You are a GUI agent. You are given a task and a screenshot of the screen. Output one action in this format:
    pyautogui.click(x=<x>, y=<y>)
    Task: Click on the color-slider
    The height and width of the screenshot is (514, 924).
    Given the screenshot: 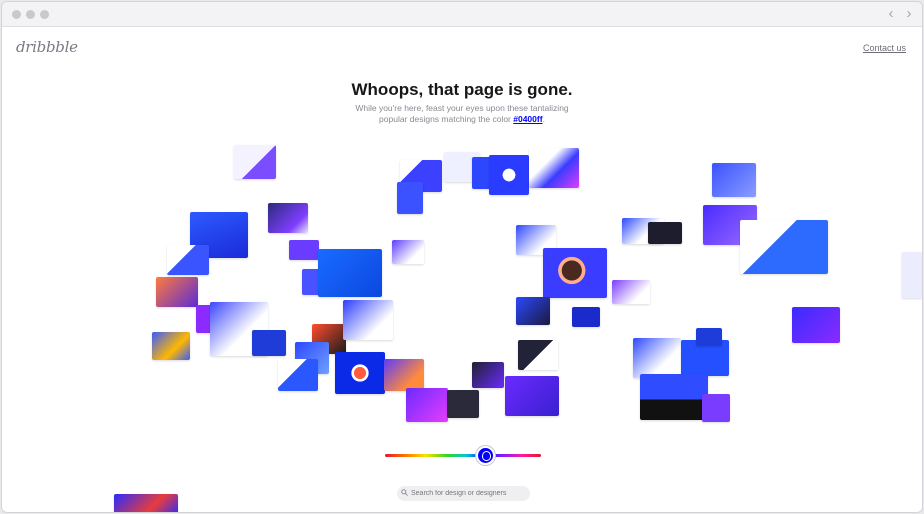 What is the action you would take?
    pyautogui.click(x=463, y=456)
    